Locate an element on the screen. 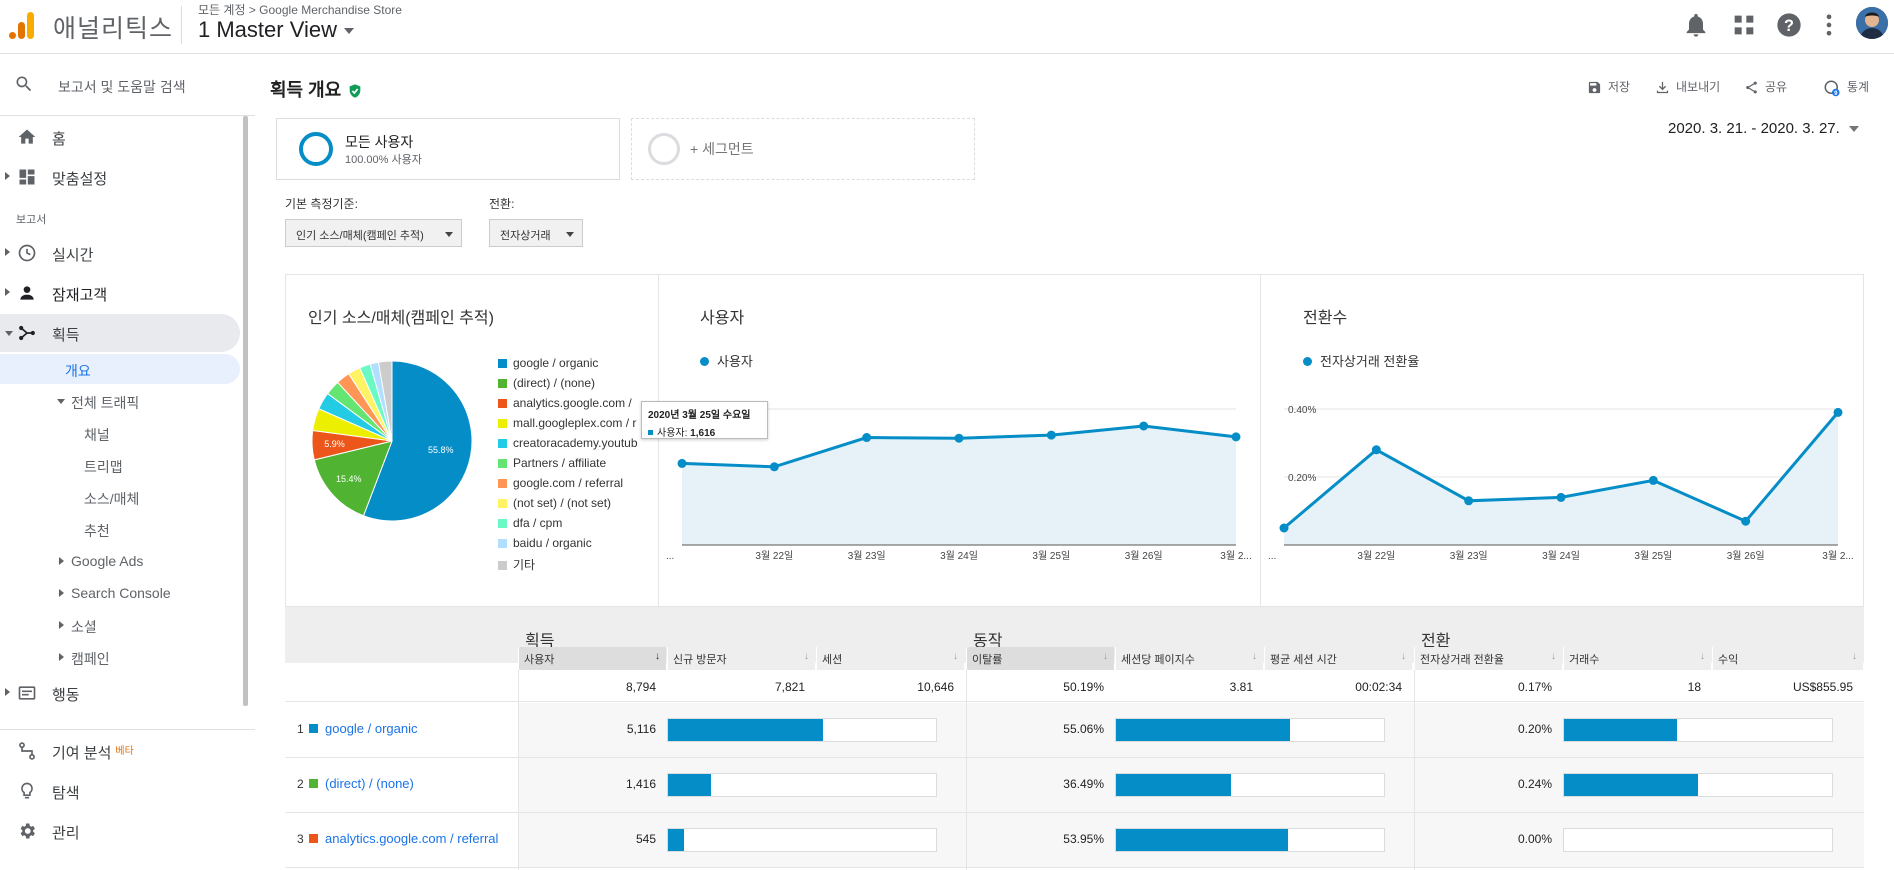  nav-discover: 탐색 is located at coordinates (120, 791).